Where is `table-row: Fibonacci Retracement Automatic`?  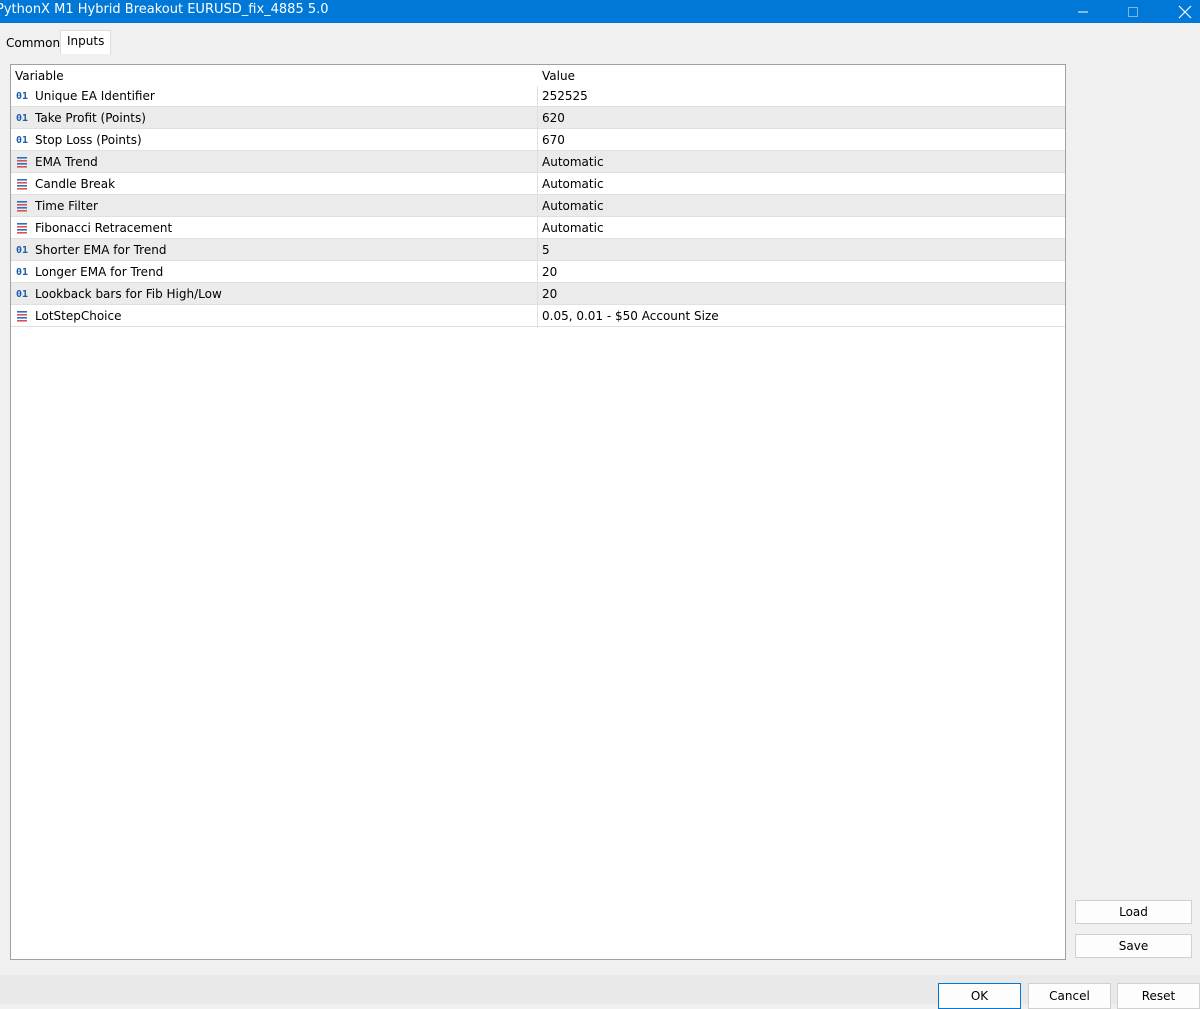
table-row: Fibonacci Retracement Automatic is located at coordinates (538, 228).